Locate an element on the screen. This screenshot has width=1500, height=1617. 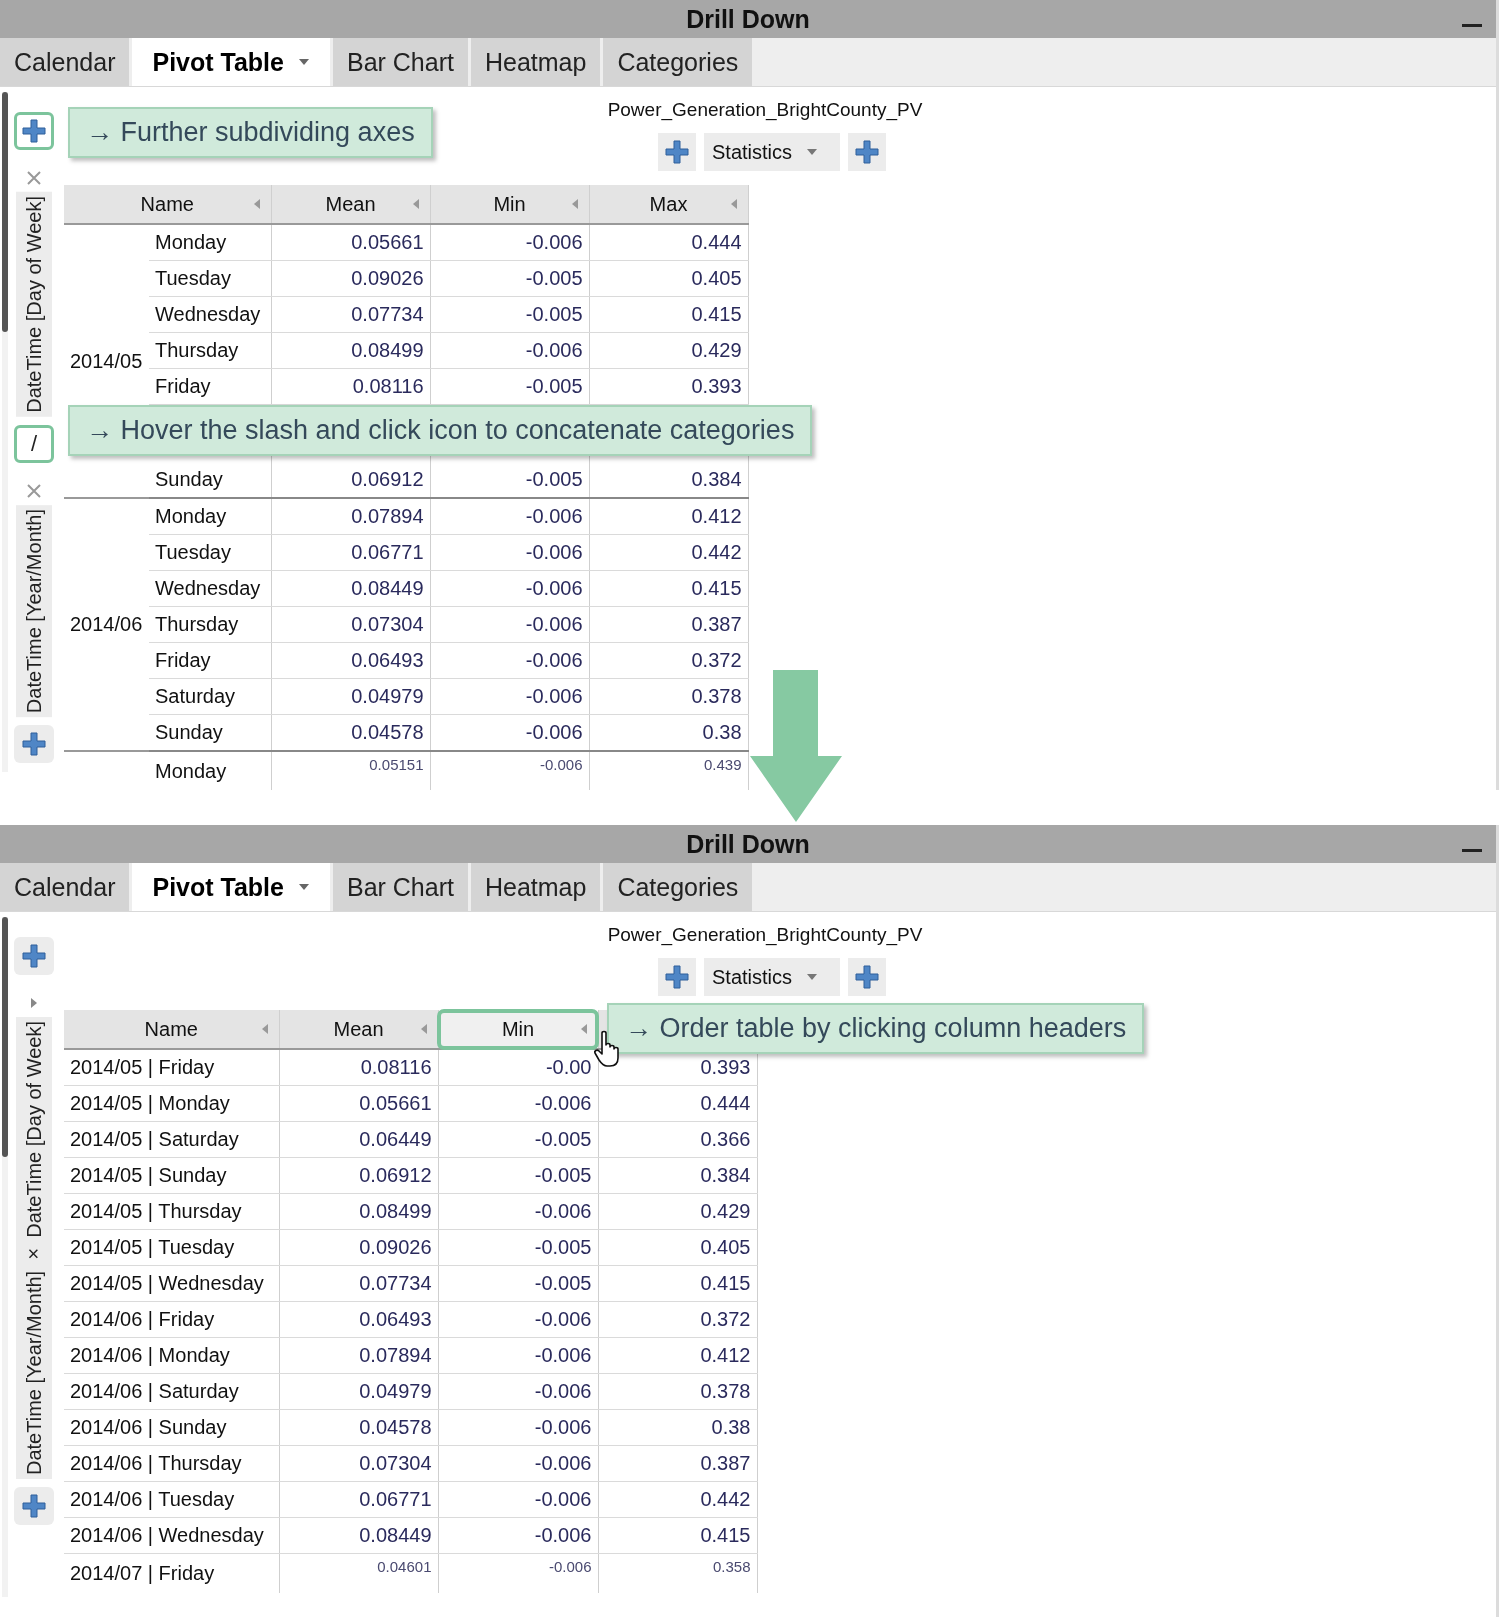
table-cell: 2014/05 | Tuesday is located at coordinates (171, 1247).